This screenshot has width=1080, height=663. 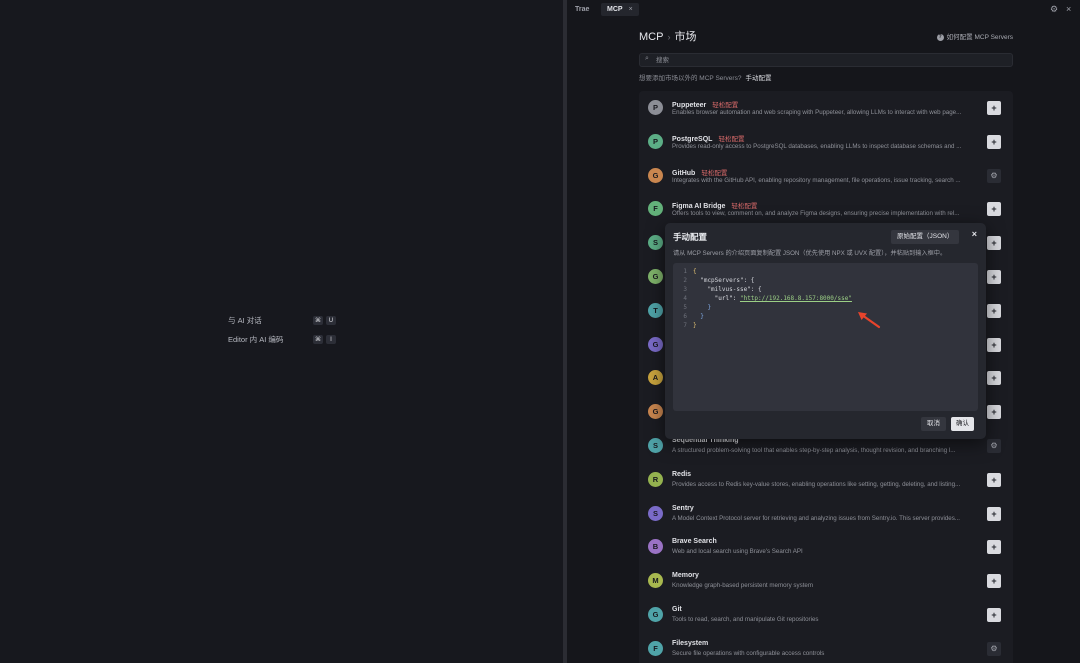 What do you see at coordinates (620, 9) in the screenshot?
I see `tab-mcp: MCP ×` at bounding box center [620, 9].